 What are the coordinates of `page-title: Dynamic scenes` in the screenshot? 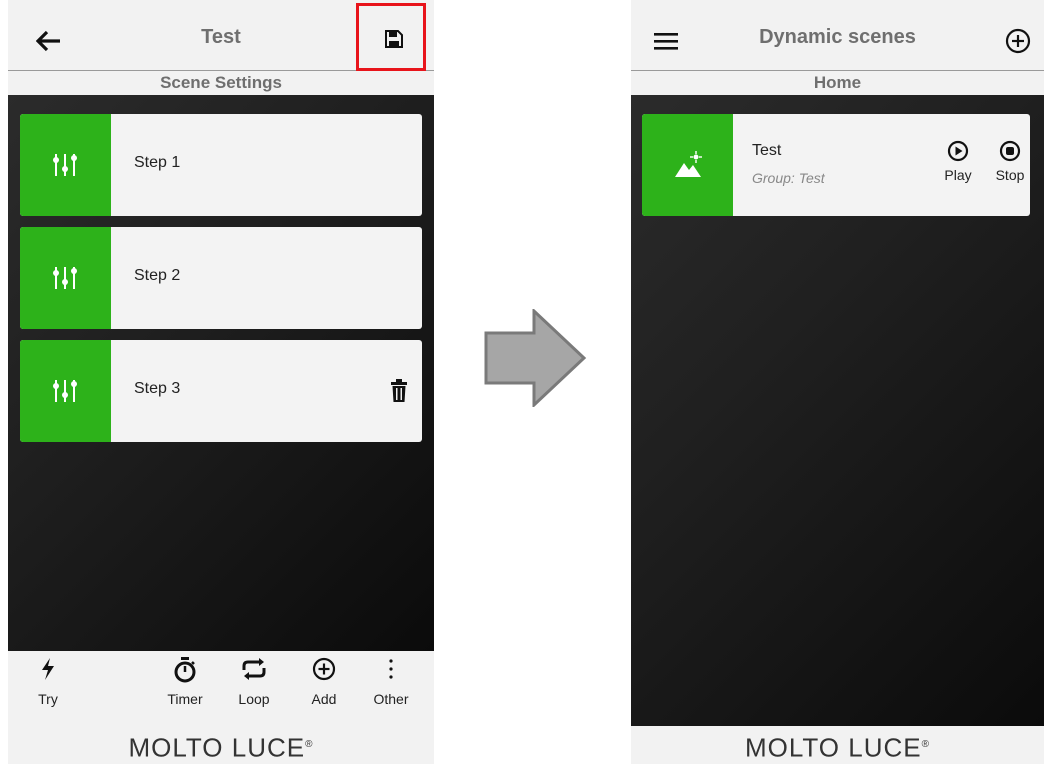 It's located at (837, 37).